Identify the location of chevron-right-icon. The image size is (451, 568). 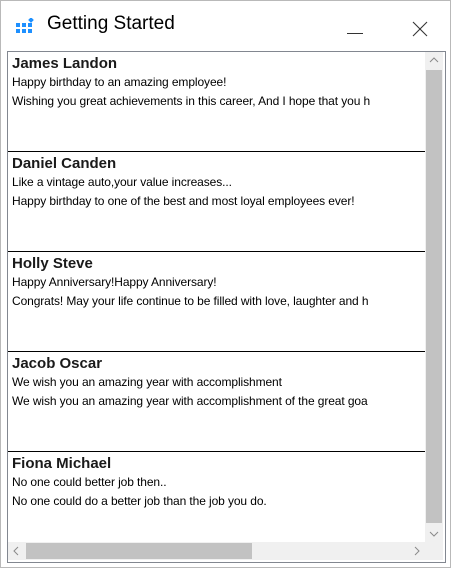
(417, 551).